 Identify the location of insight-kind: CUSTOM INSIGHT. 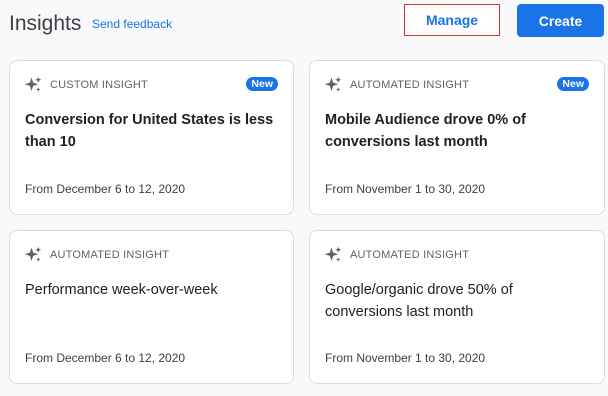
(86, 85).